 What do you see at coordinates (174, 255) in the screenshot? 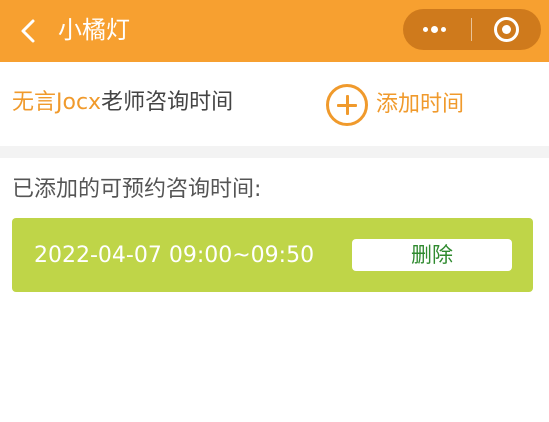
I see `slot-time: 2022-04-07 09:00~09:50` at bounding box center [174, 255].